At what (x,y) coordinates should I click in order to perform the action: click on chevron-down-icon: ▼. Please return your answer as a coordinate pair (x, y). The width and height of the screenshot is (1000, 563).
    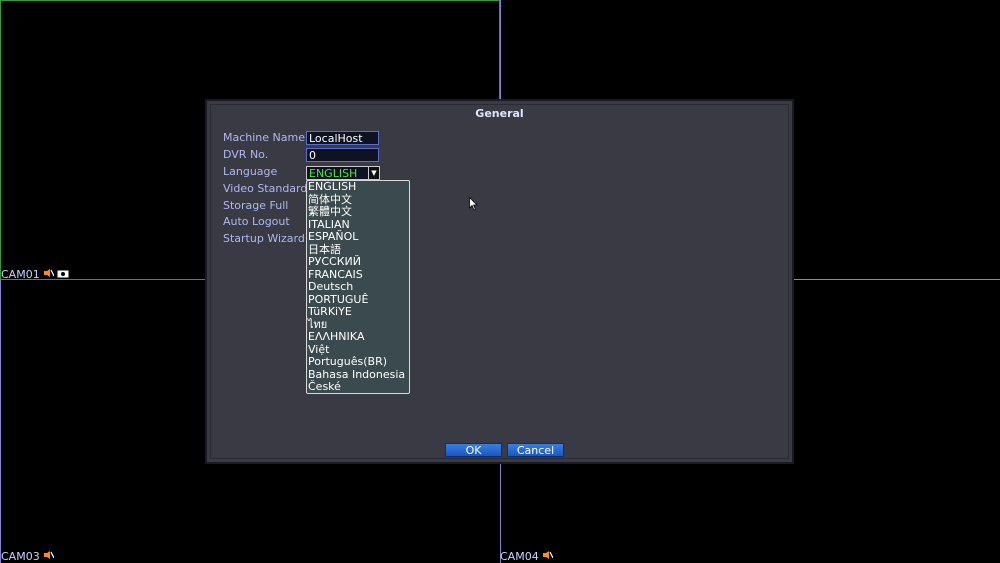
    Looking at the image, I should click on (373, 173).